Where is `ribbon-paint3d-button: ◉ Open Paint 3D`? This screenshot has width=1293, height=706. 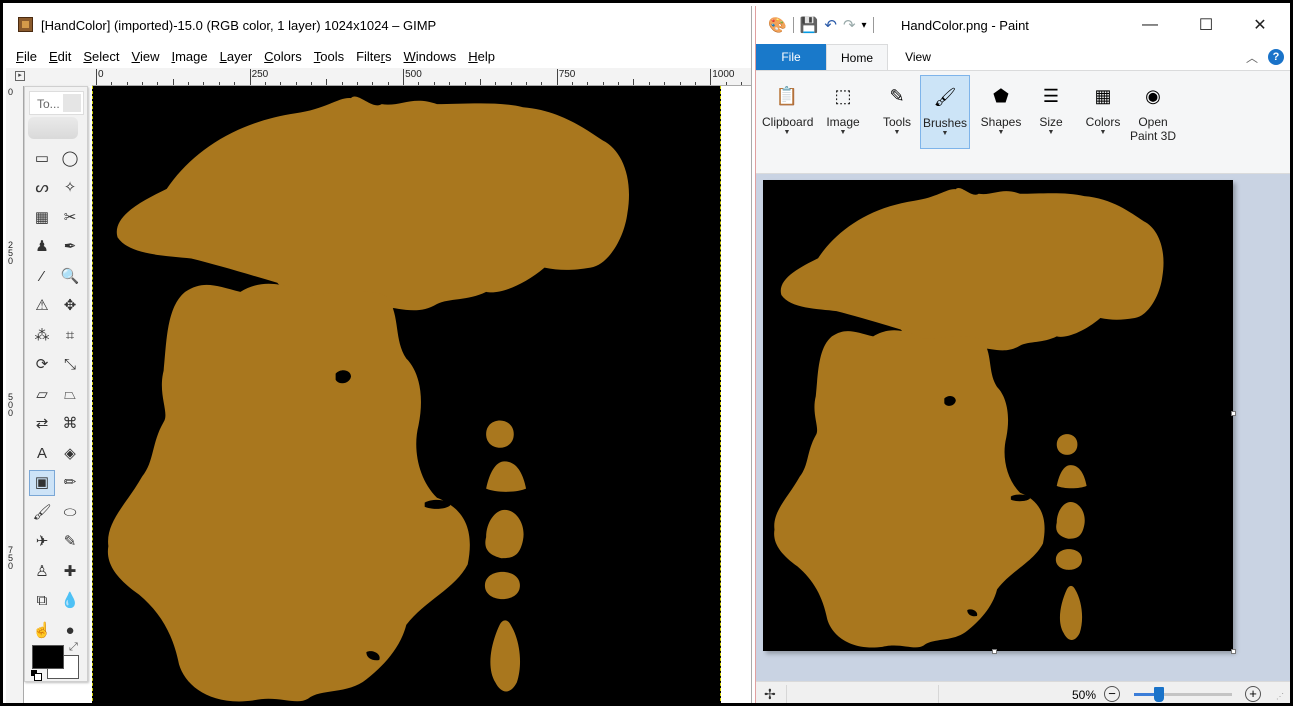 ribbon-paint3d-button: ◉ Open Paint 3D is located at coordinates (1153, 112).